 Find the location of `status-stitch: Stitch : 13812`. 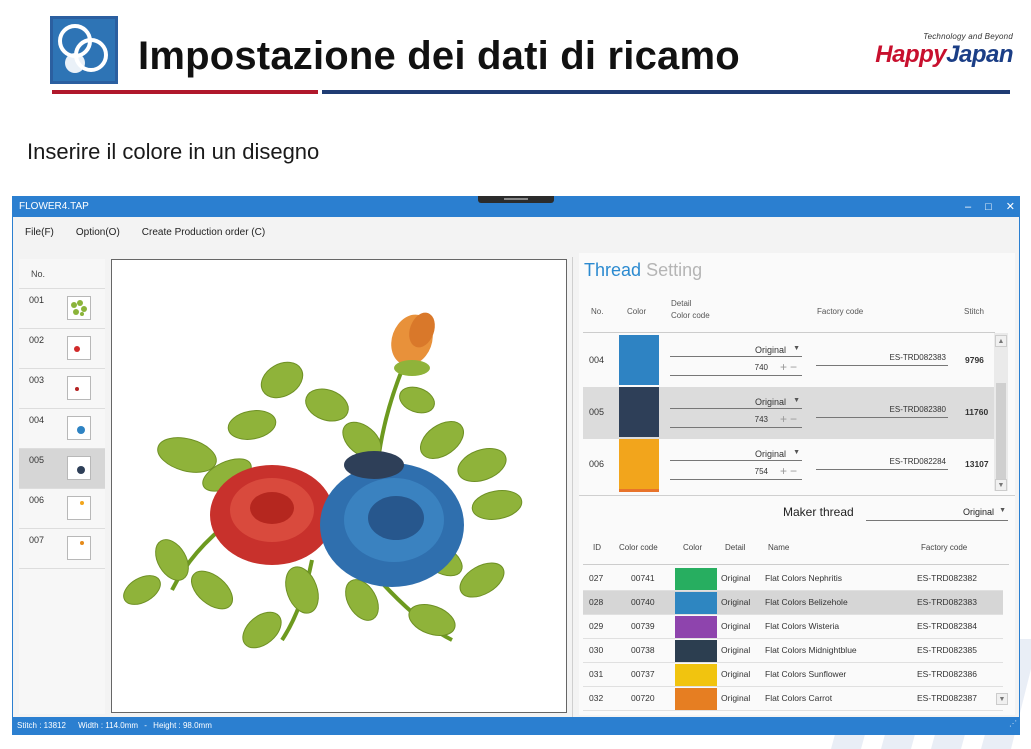

status-stitch: Stitch : 13812 is located at coordinates (41, 725).